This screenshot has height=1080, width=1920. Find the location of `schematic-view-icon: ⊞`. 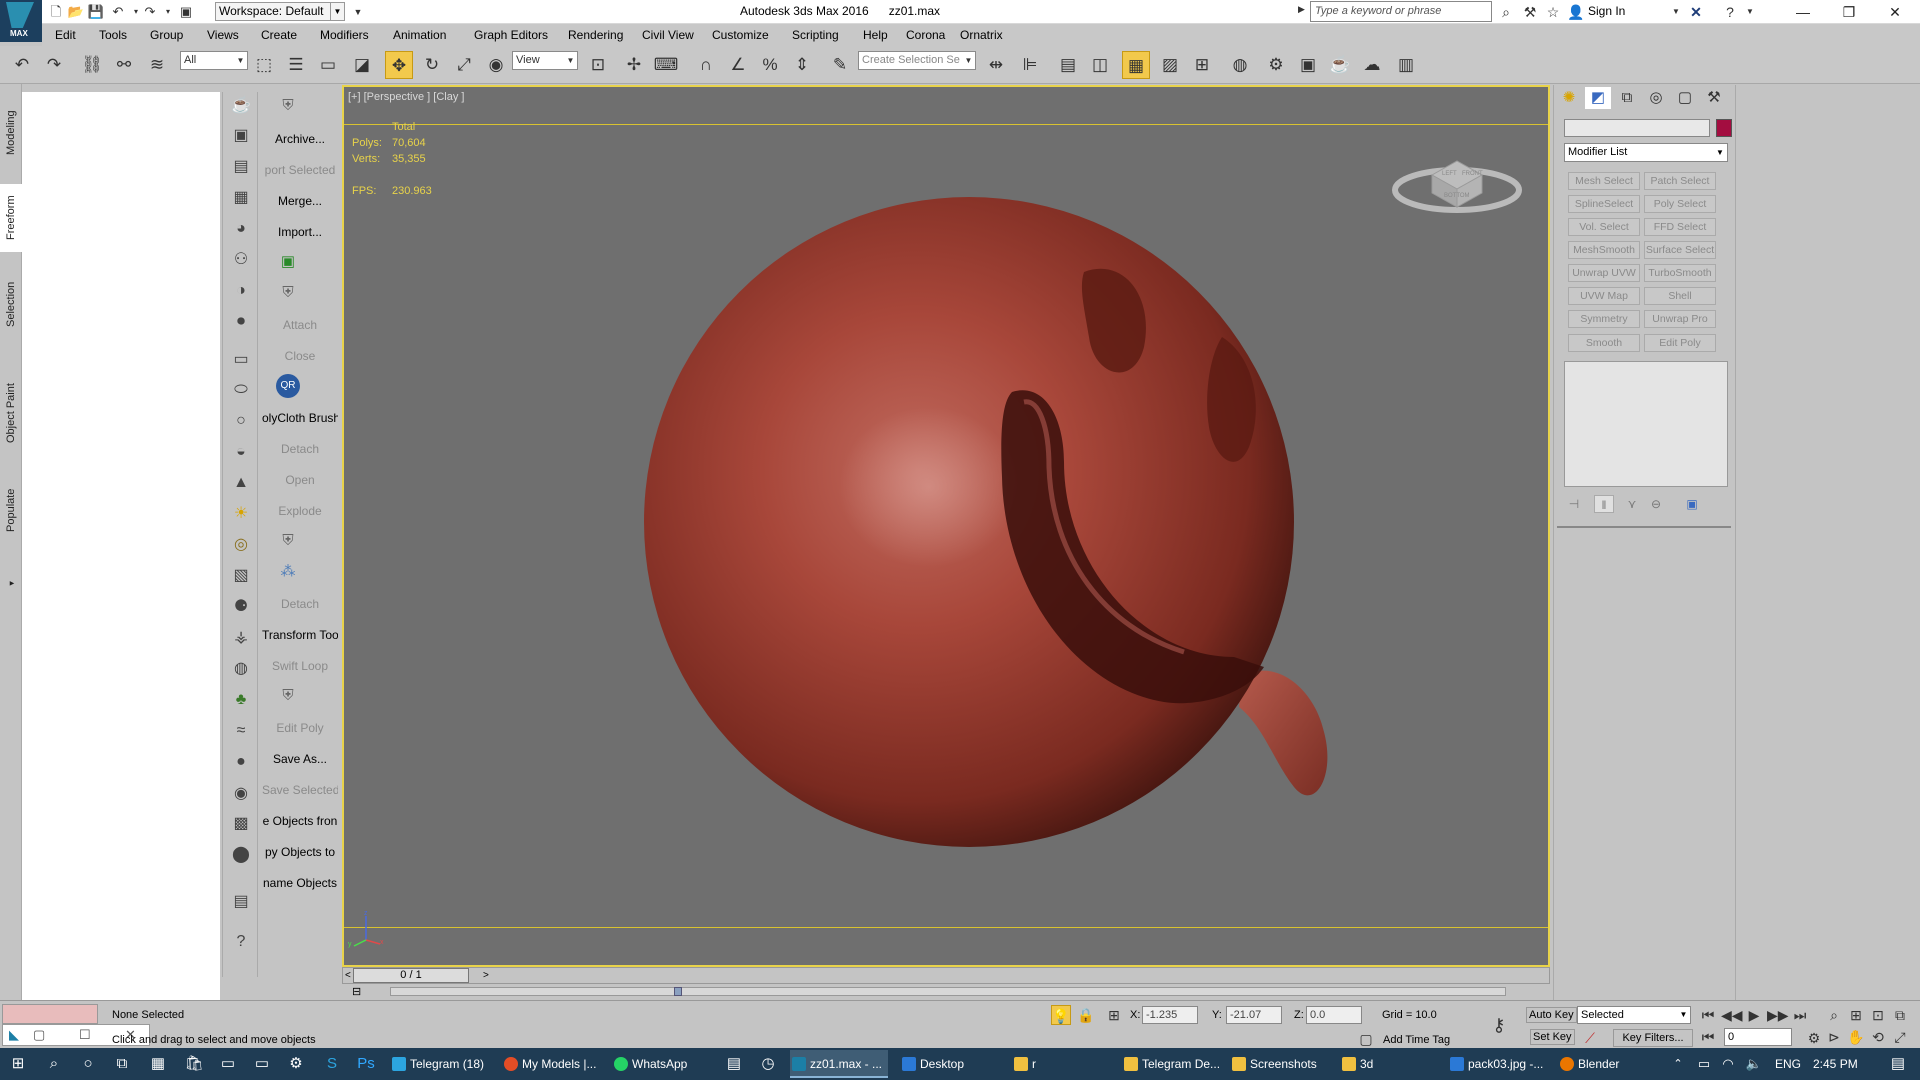

schematic-view-icon: ⊞ is located at coordinates (1202, 65).